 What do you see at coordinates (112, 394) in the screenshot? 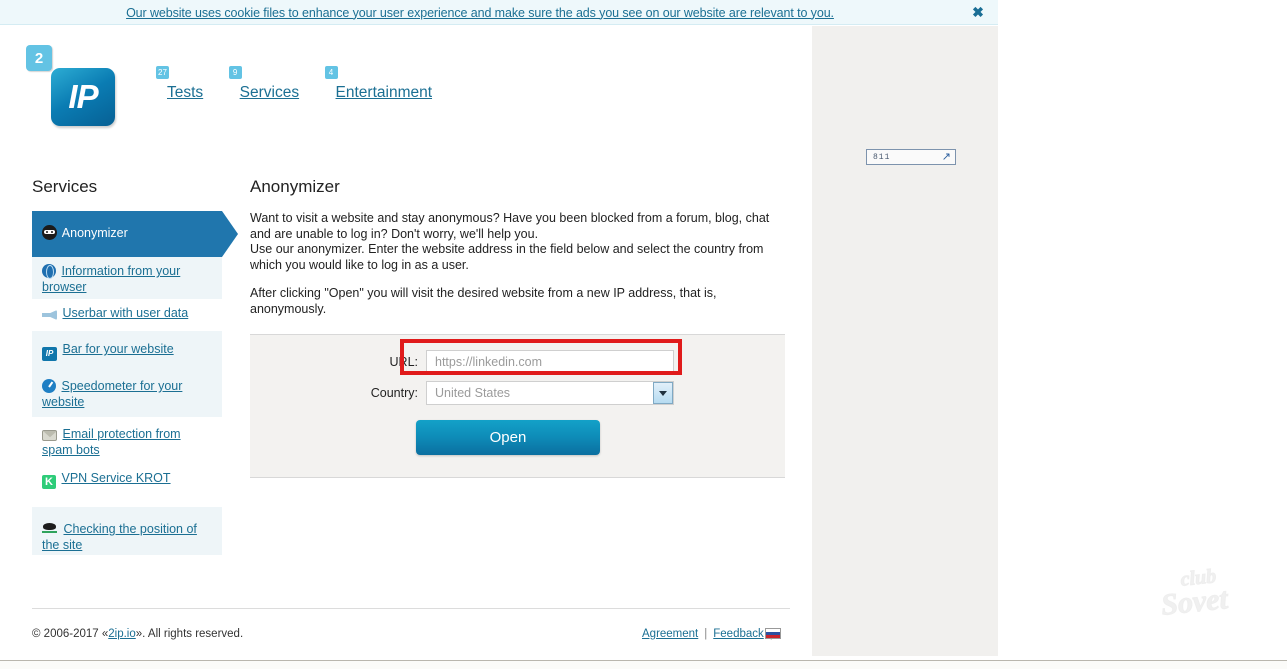
I see `sidebar-item-label: Speedometer for your website` at bounding box center [112, 394].